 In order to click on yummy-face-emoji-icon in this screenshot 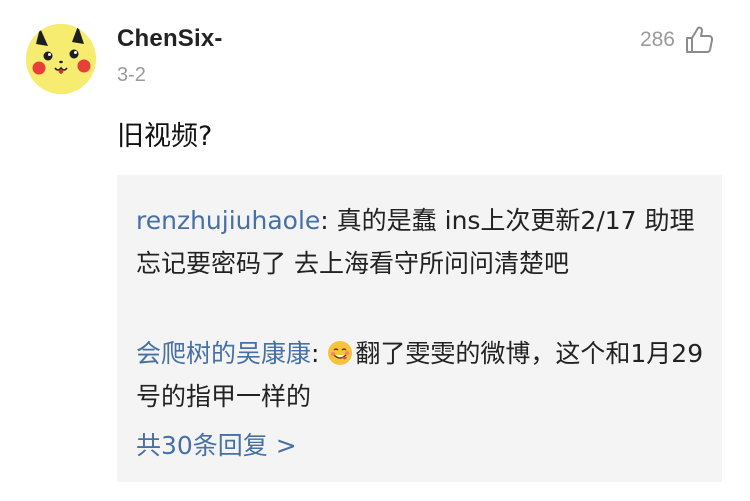, I will do `click(340, 353)`.